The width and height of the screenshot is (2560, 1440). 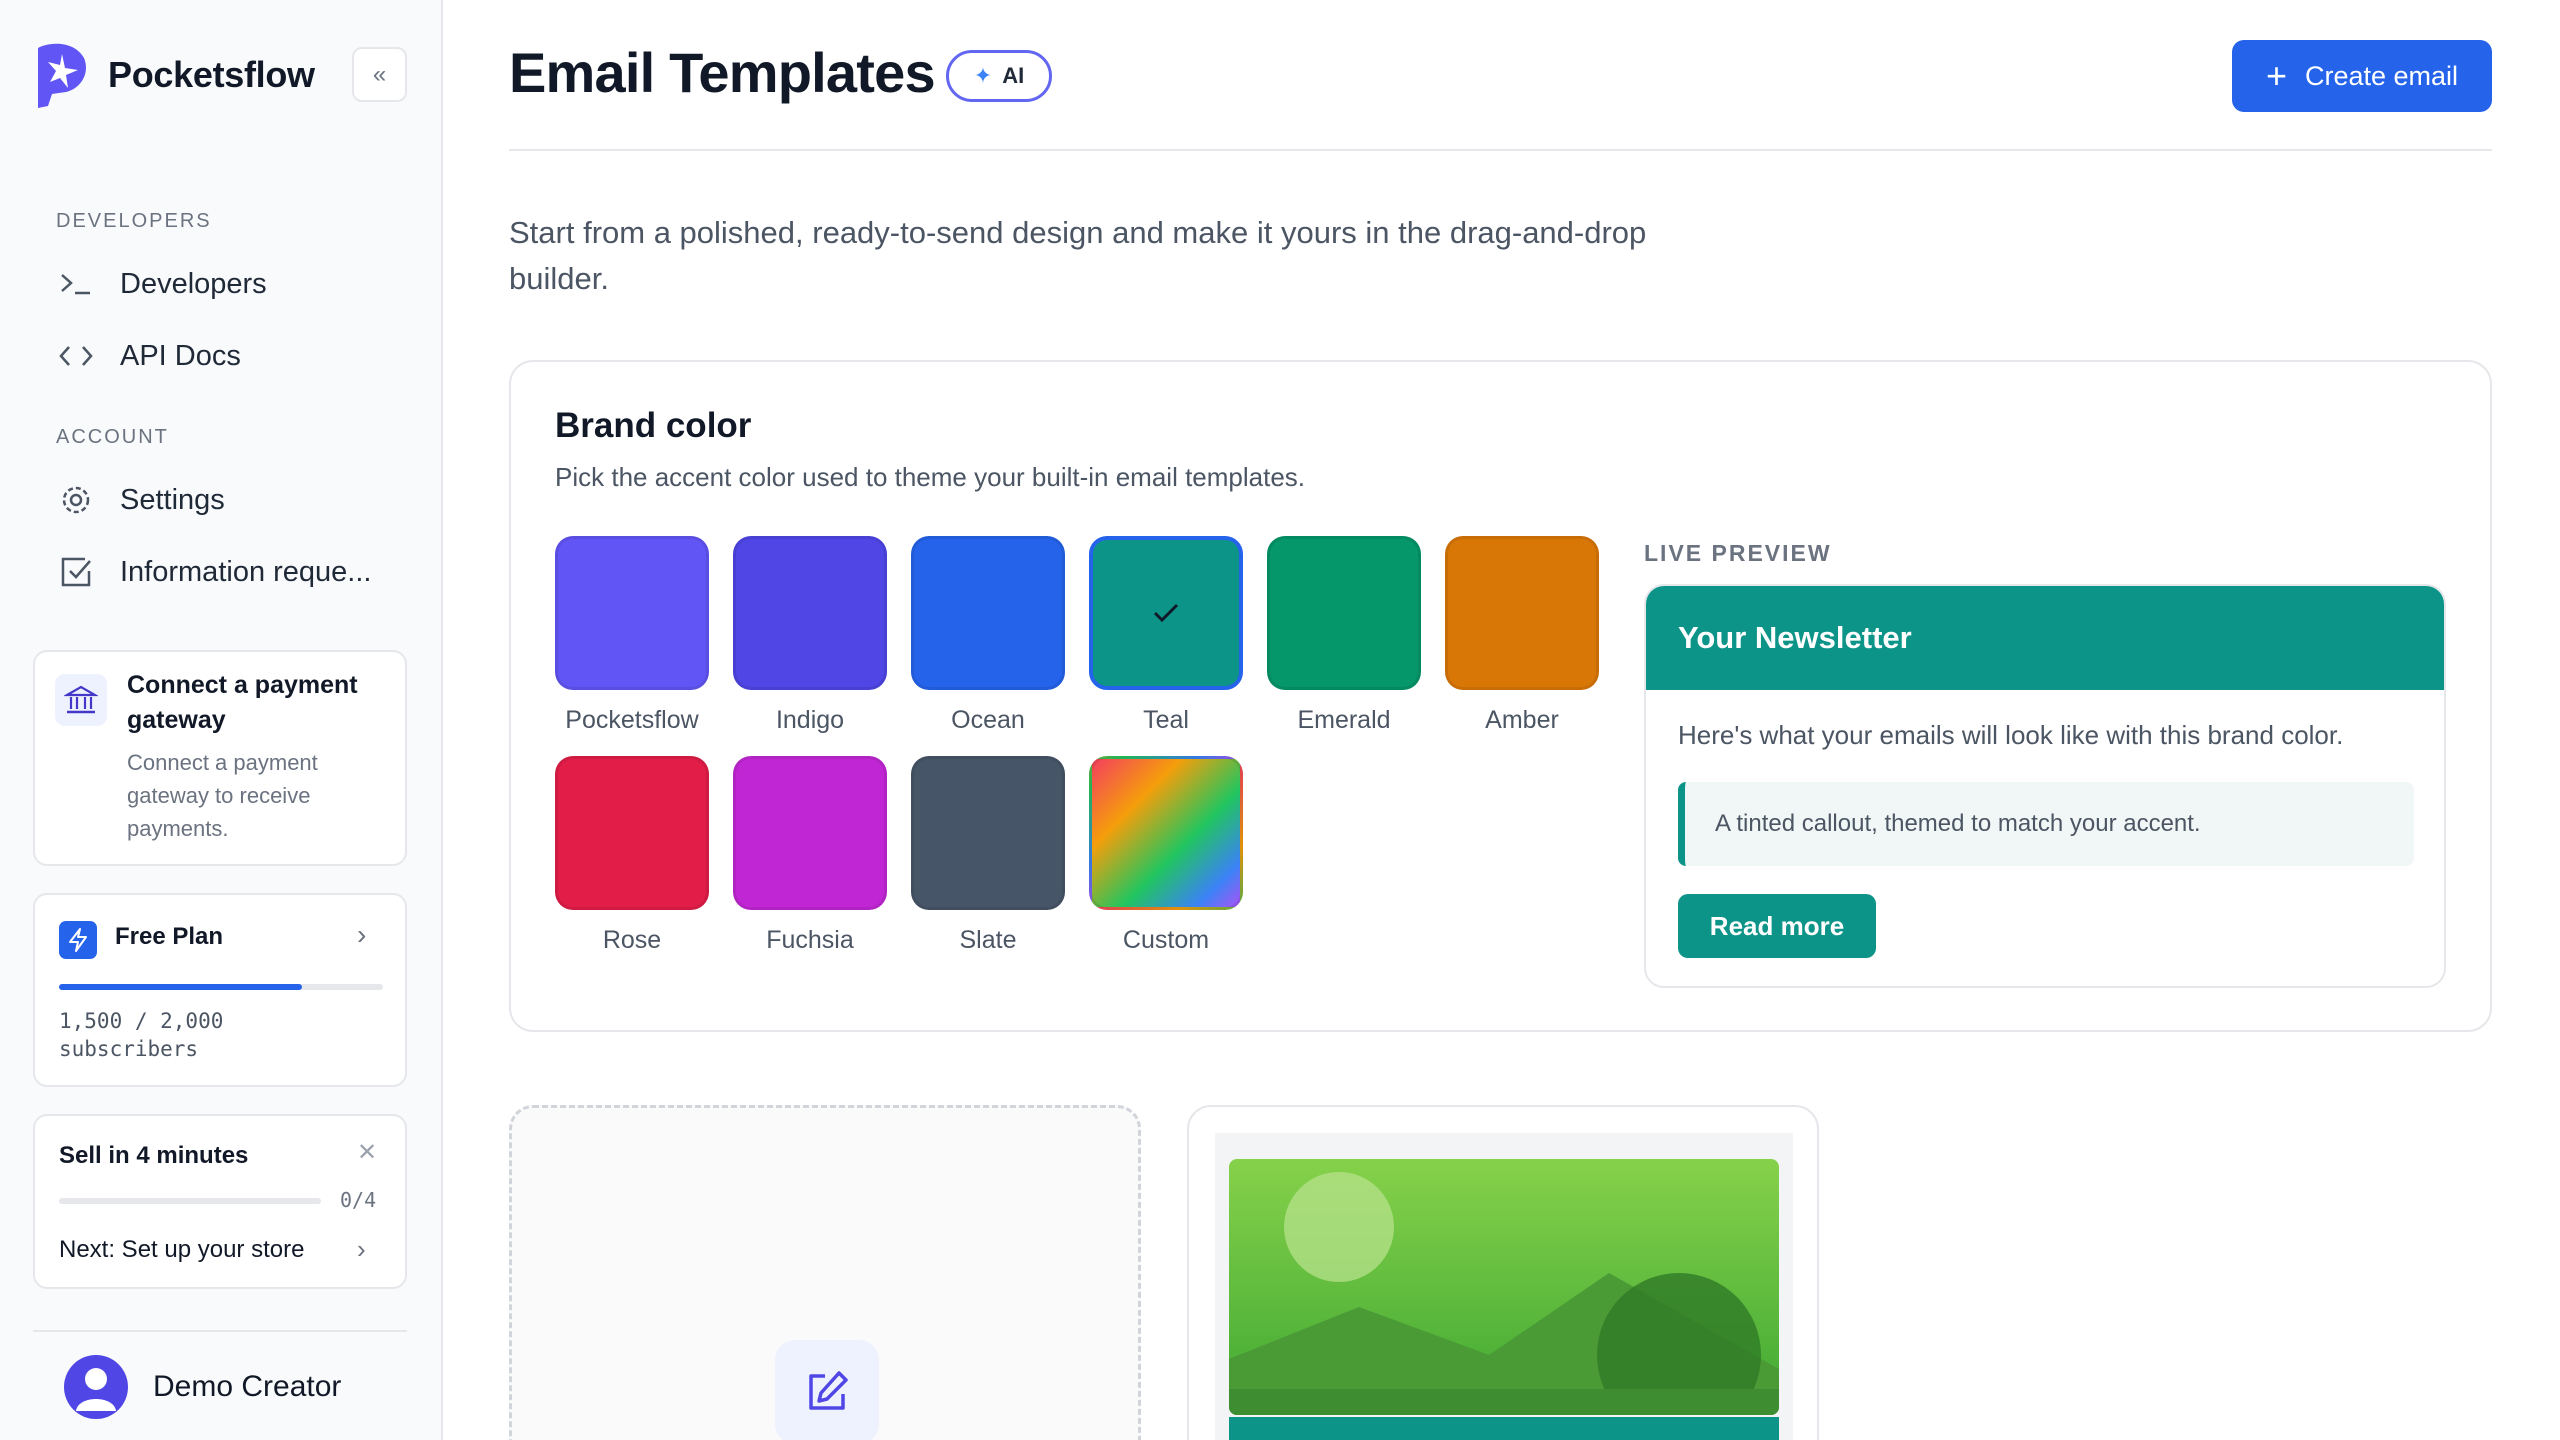 What do you see at coordinates (1738, 553) in the screenshot?
I see `live-preview-label: LIVE PREVIEW` at bounding box center [1738, 553].